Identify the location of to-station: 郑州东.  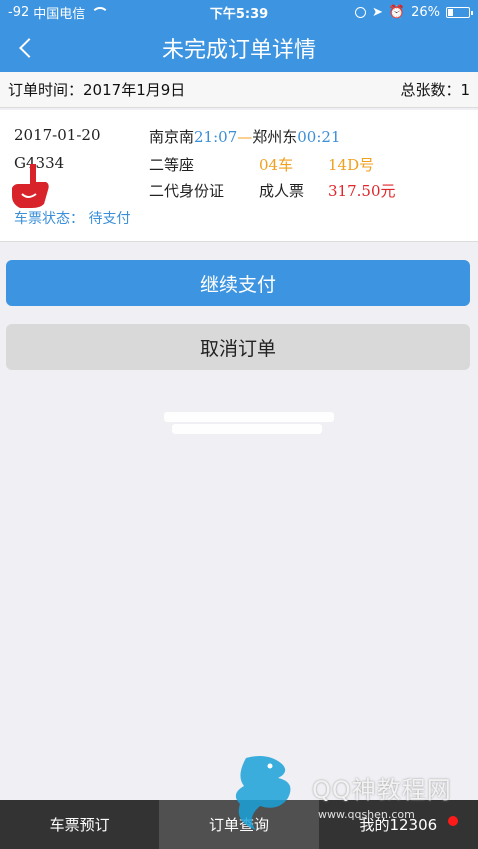
(275, 137).